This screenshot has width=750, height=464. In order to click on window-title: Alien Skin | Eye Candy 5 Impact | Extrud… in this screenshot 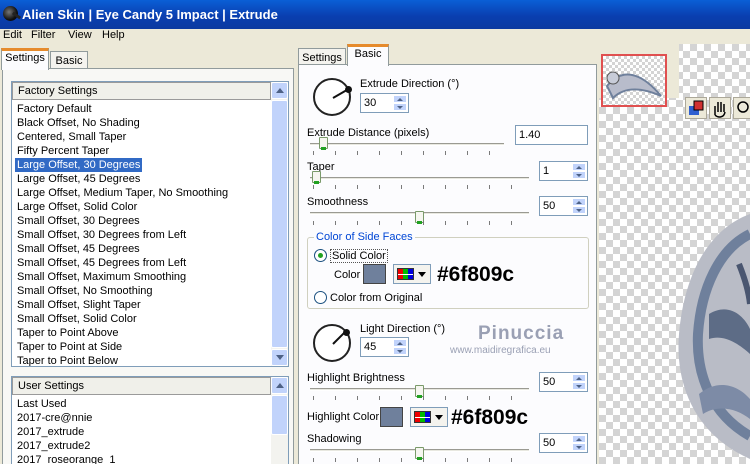, I will do `click(150, 14)`.